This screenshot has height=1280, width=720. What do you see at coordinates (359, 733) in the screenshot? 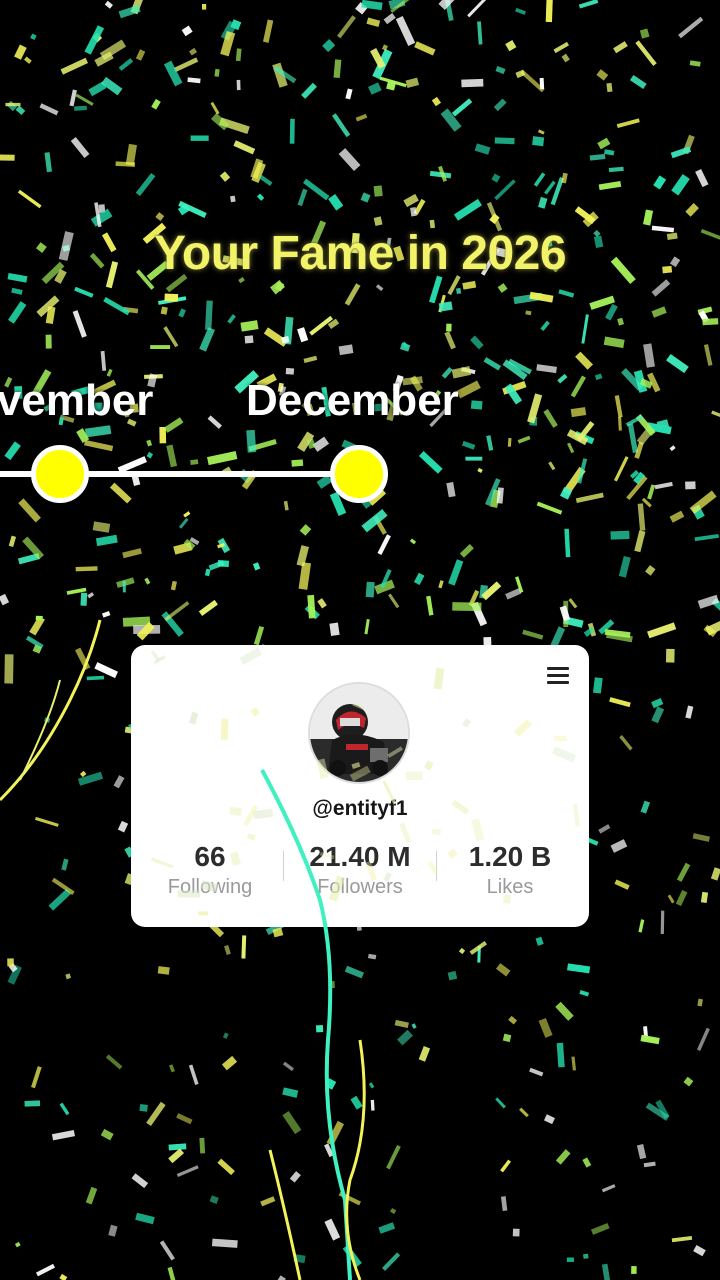
I see `profile-avatar` at bounding box center [359, 733].